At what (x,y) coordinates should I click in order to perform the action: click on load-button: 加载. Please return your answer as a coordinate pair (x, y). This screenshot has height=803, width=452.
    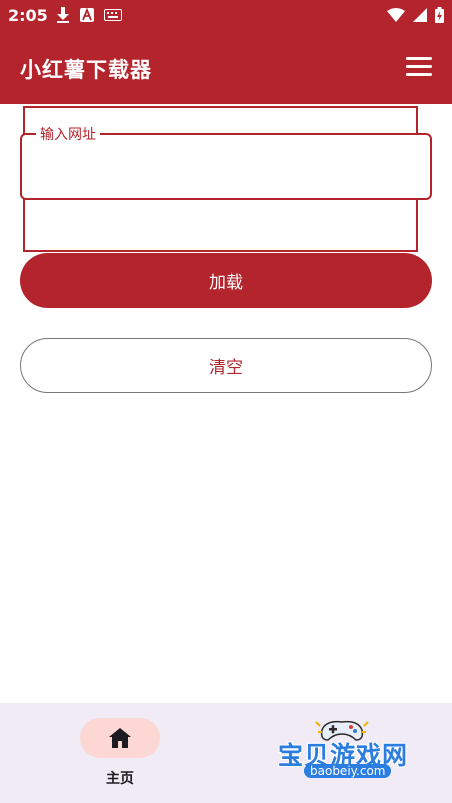
    Looking at the image, I should click on (226, 280).